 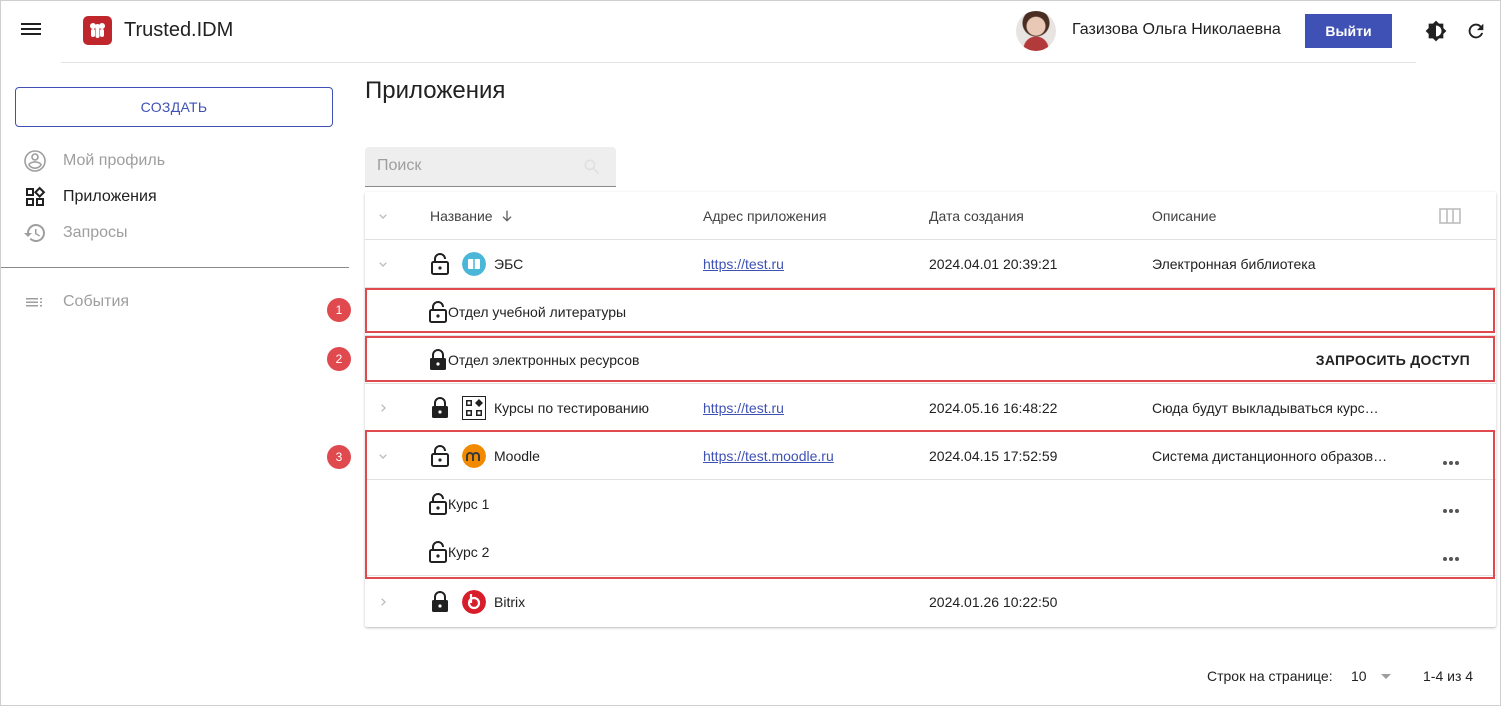 I want to click on app-logo, so click(x=97, y=30).